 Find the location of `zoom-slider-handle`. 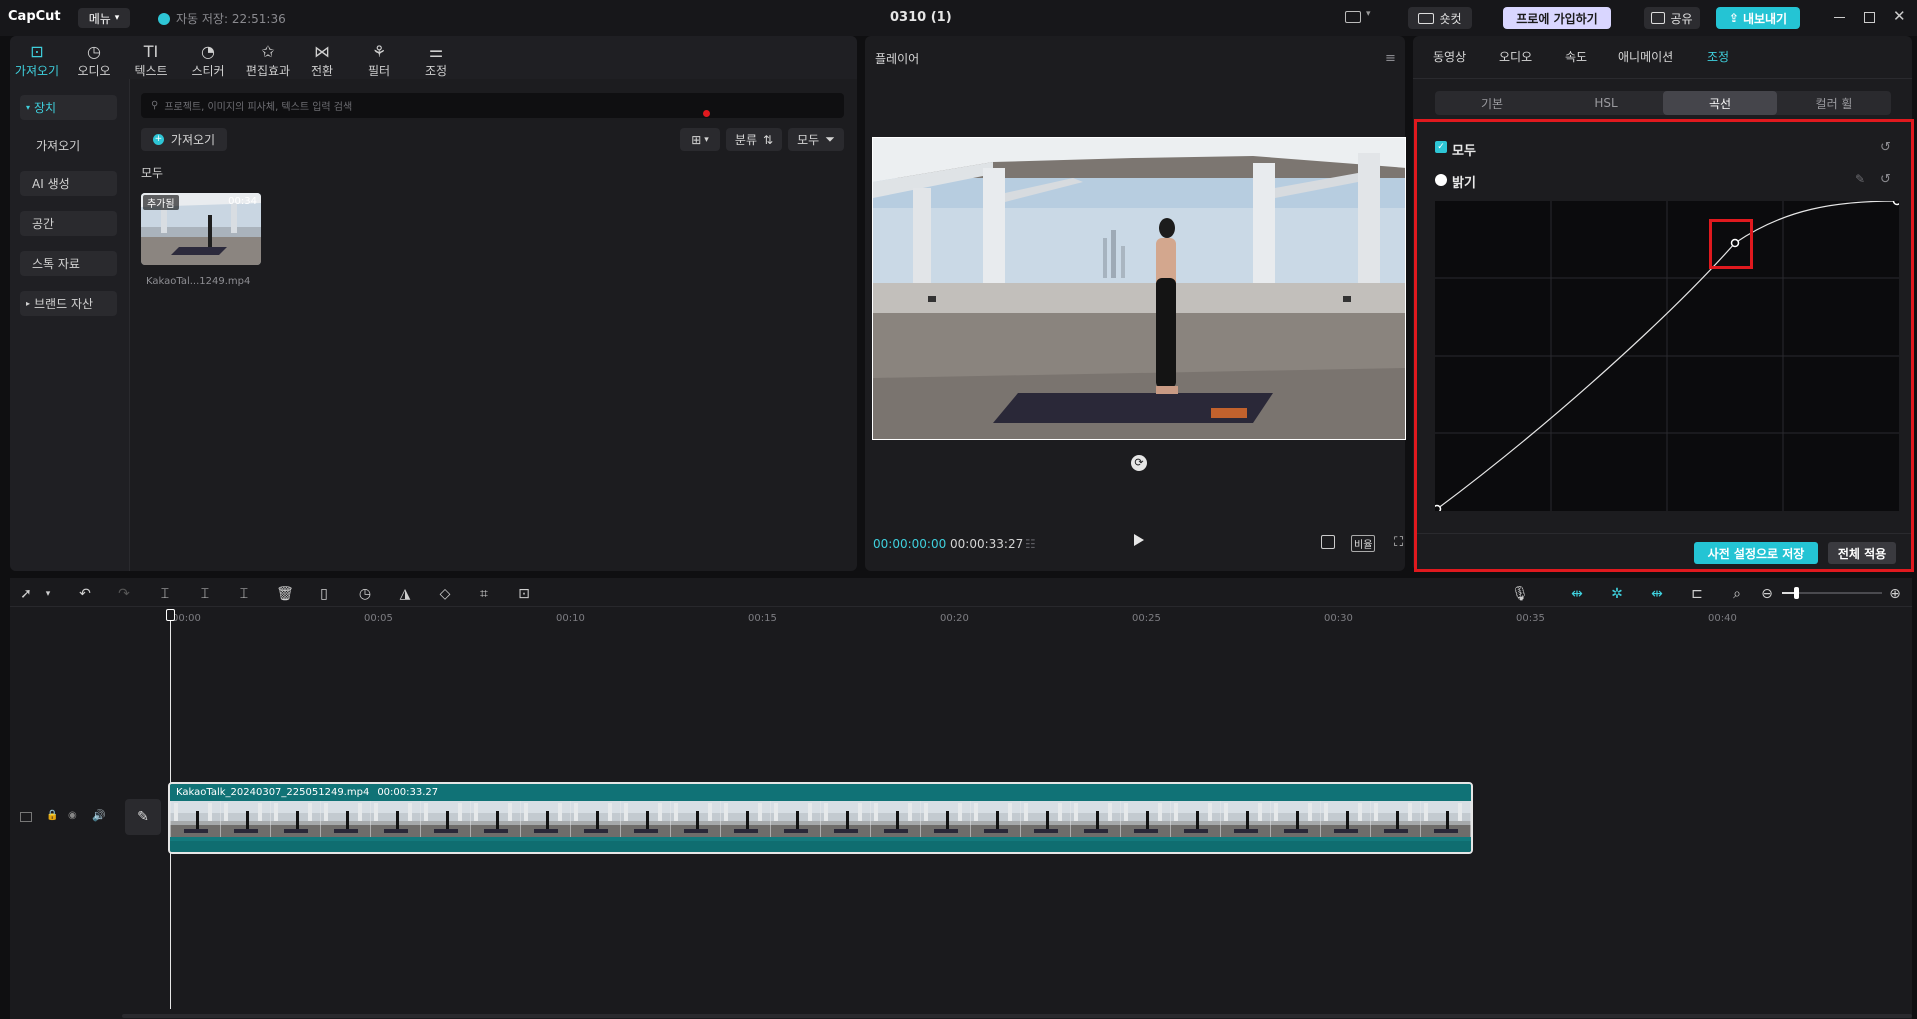

zoom-slider-handle is located at coordinates (1796, 593).